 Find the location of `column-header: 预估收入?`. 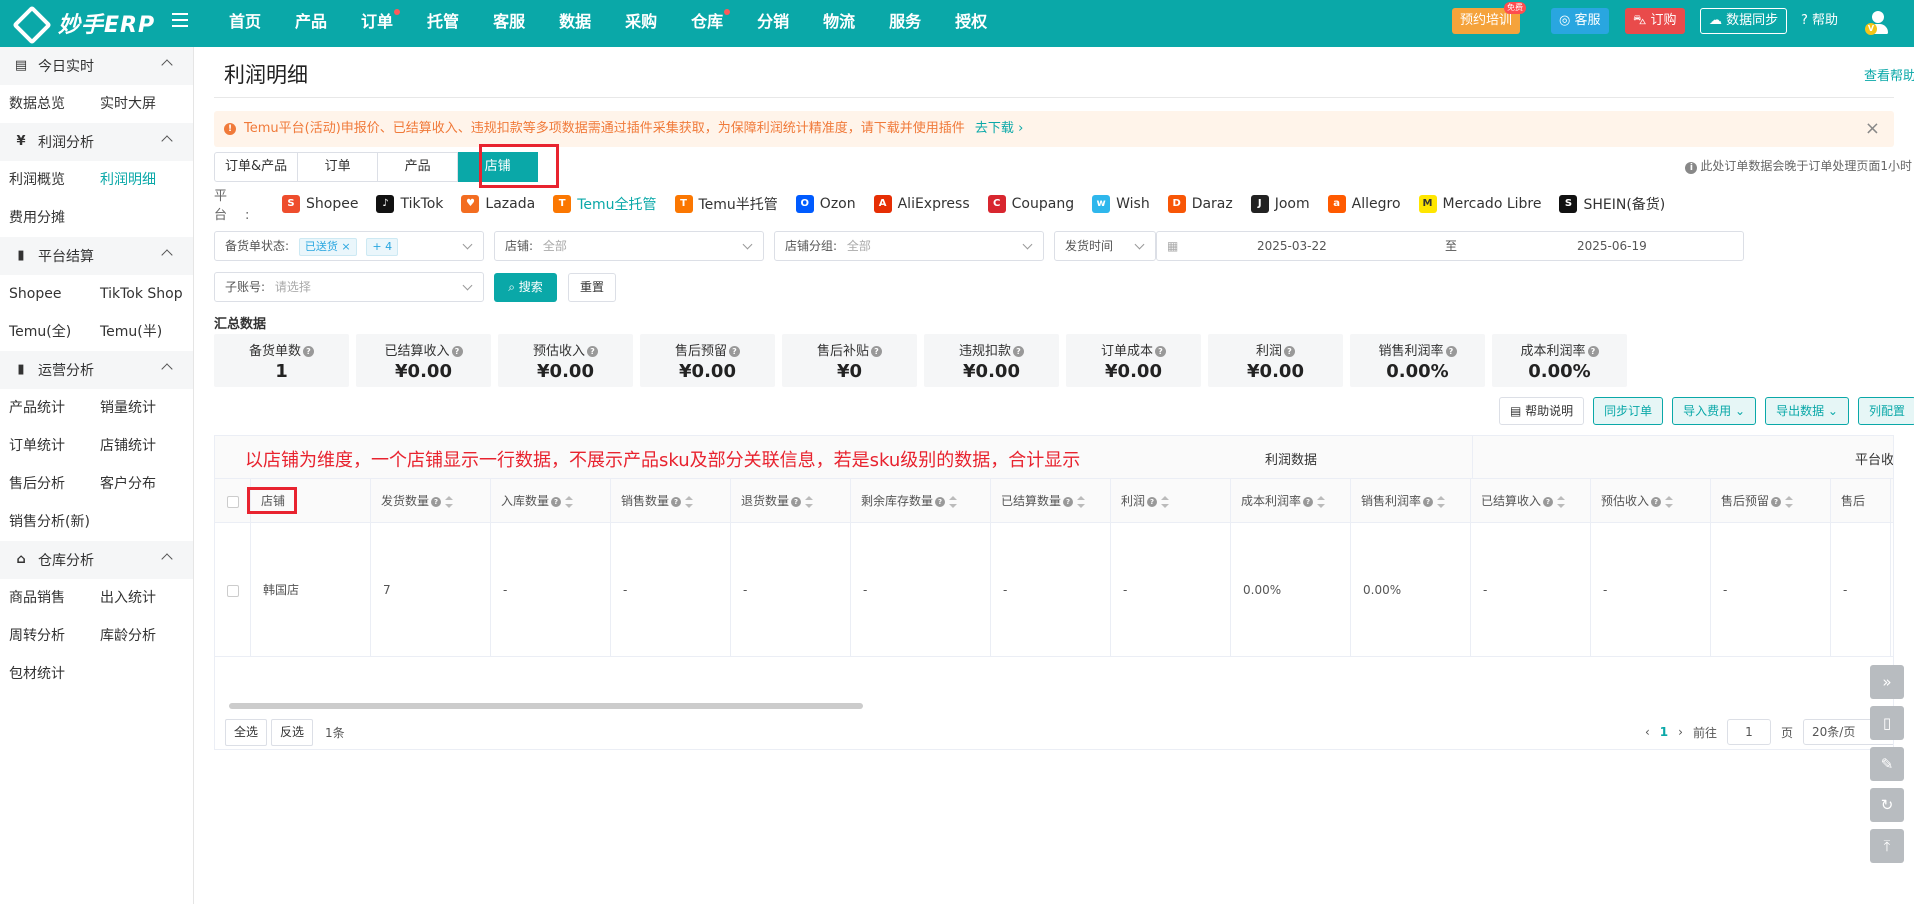

column-header: 预估收入? is located at coordinates (1651, 501).